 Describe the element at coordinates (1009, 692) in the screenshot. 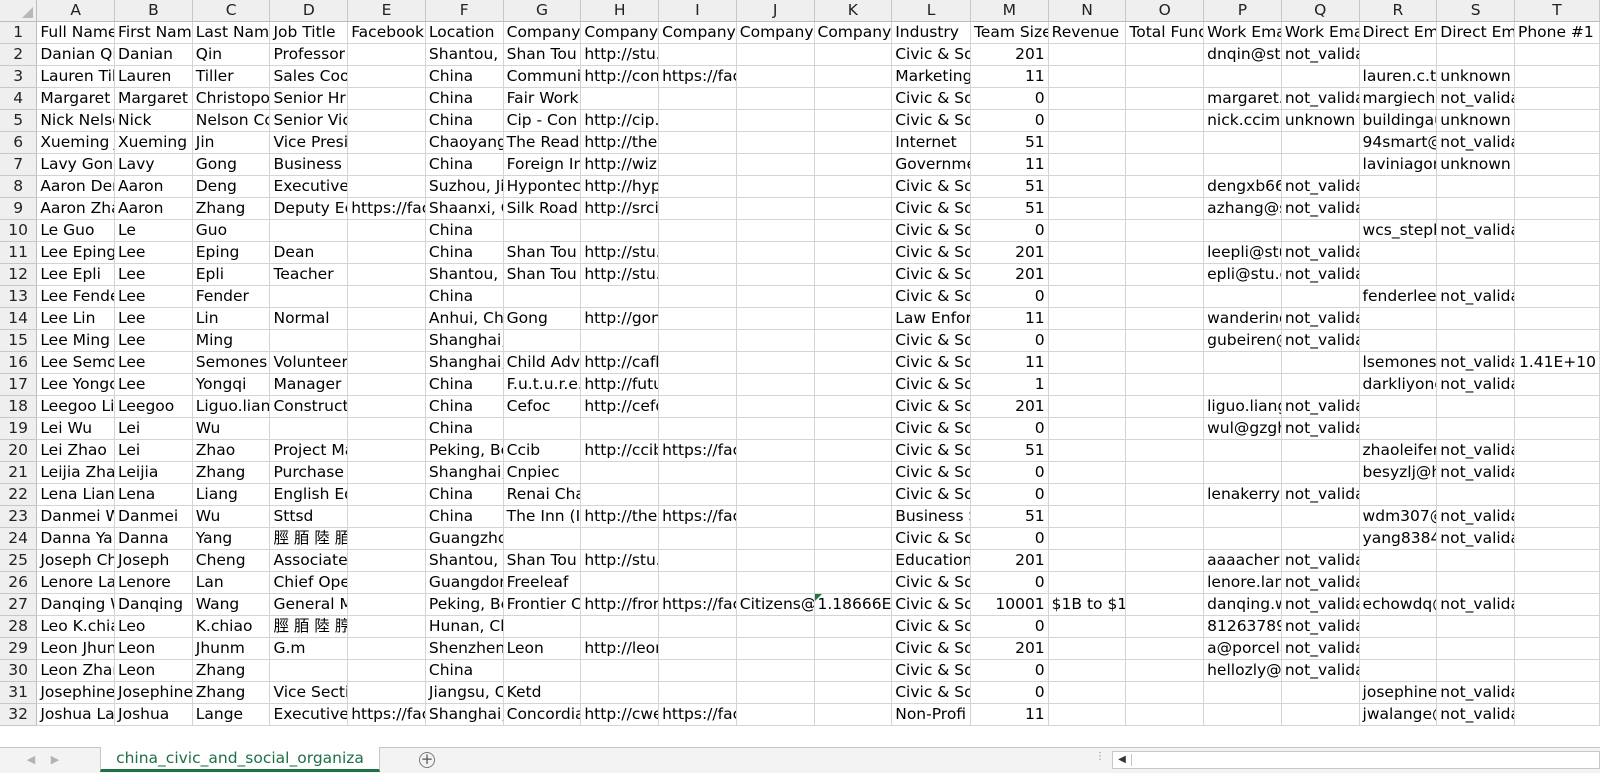

I see `cell: 0` at that location.